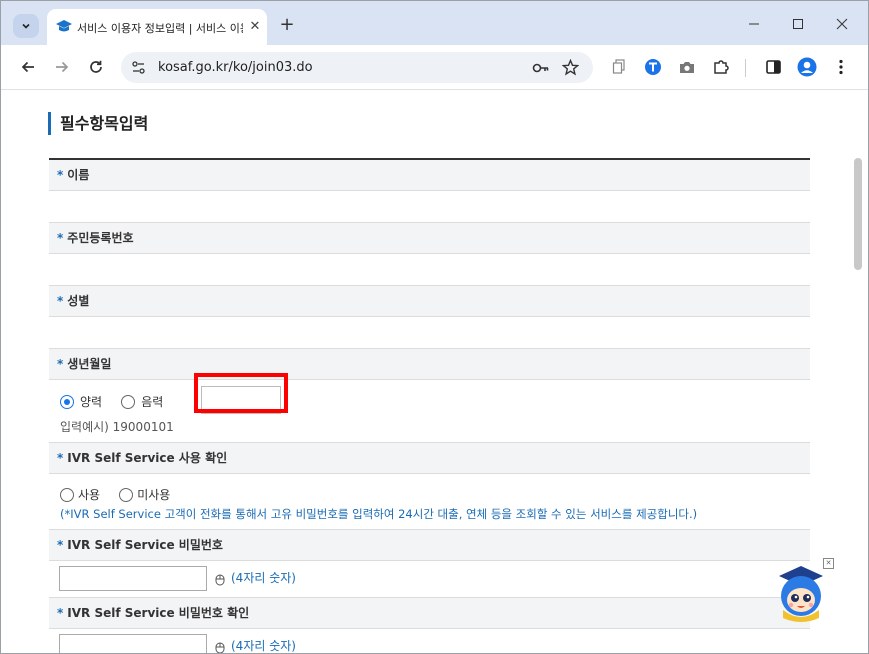 The height and width of the screenshot is (654, 869). What do you see at coordinates (429, 613) in the screenshot?
I see `ivr-password-confirm-label: * IVR Self Service 비밀번호 확인` at bounding box center [429, 613].